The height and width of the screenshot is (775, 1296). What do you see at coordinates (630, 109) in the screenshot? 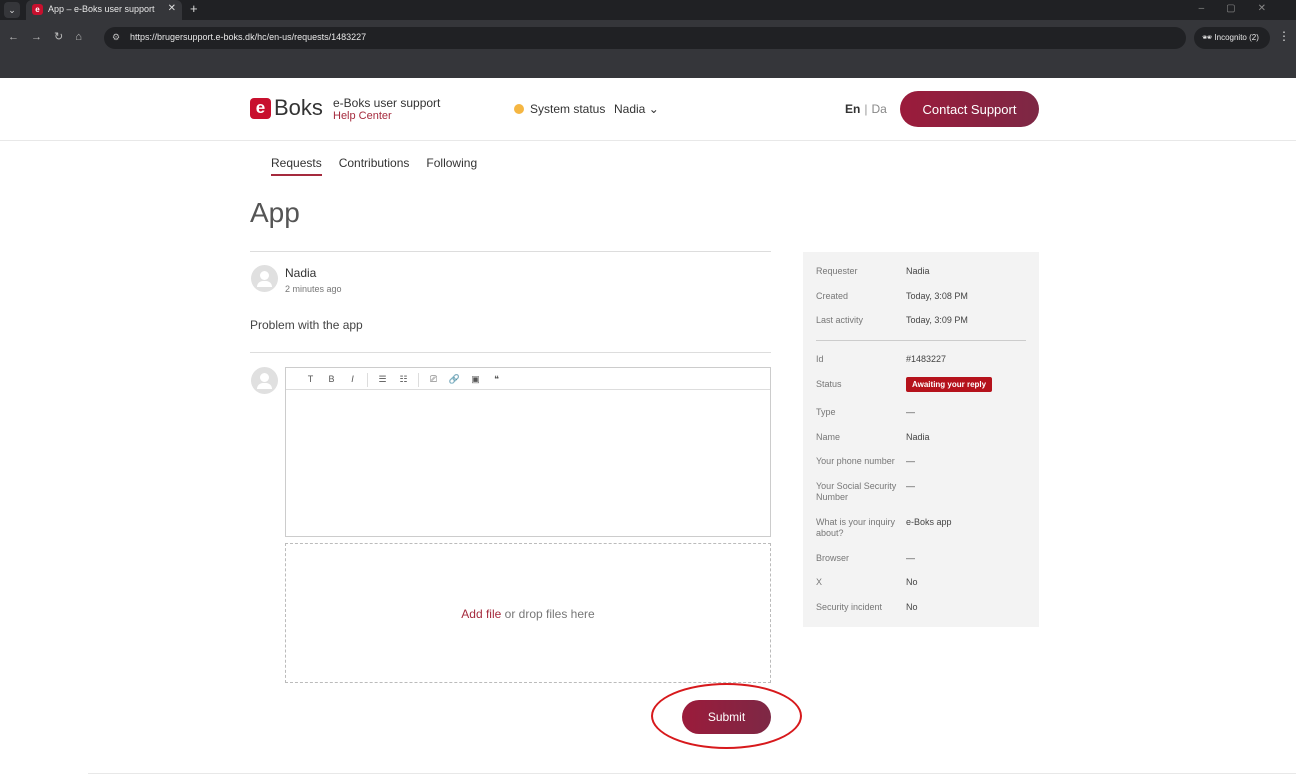
I see `user-name: Nadia` at bounding box center [630, 109].